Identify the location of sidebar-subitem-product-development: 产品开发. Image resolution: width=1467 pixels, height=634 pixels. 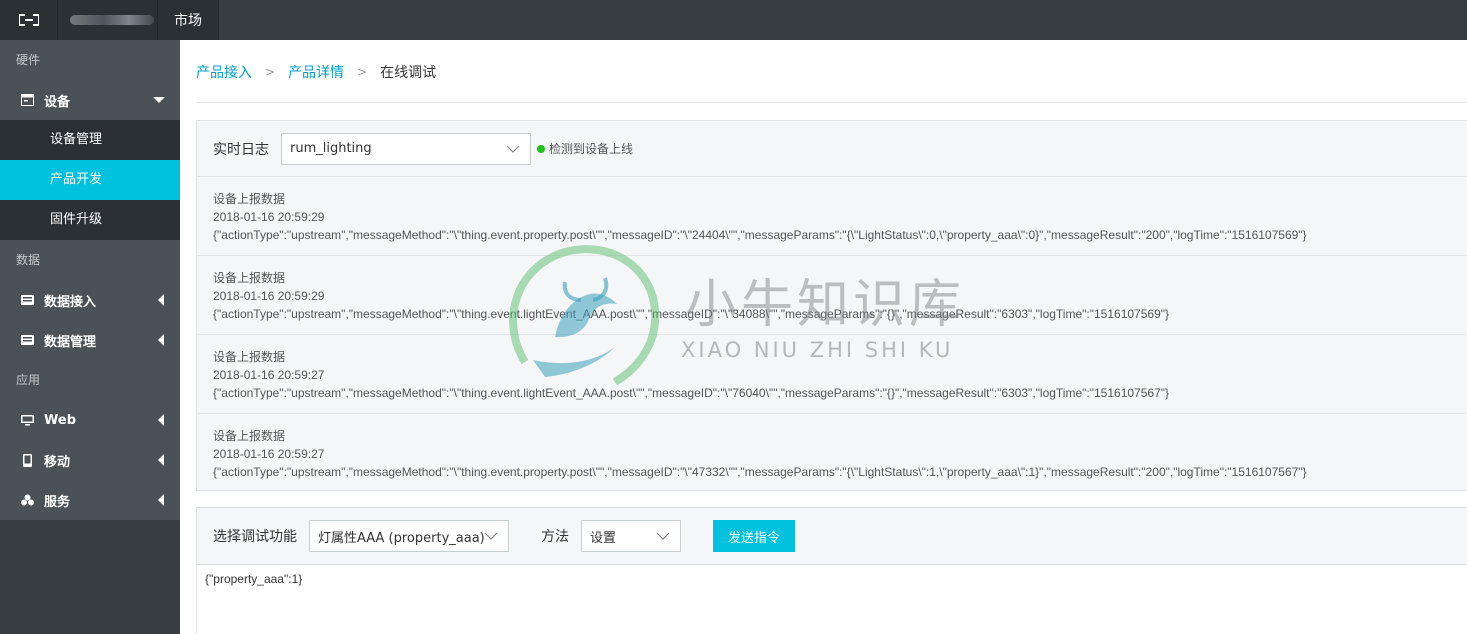
(90, 180).